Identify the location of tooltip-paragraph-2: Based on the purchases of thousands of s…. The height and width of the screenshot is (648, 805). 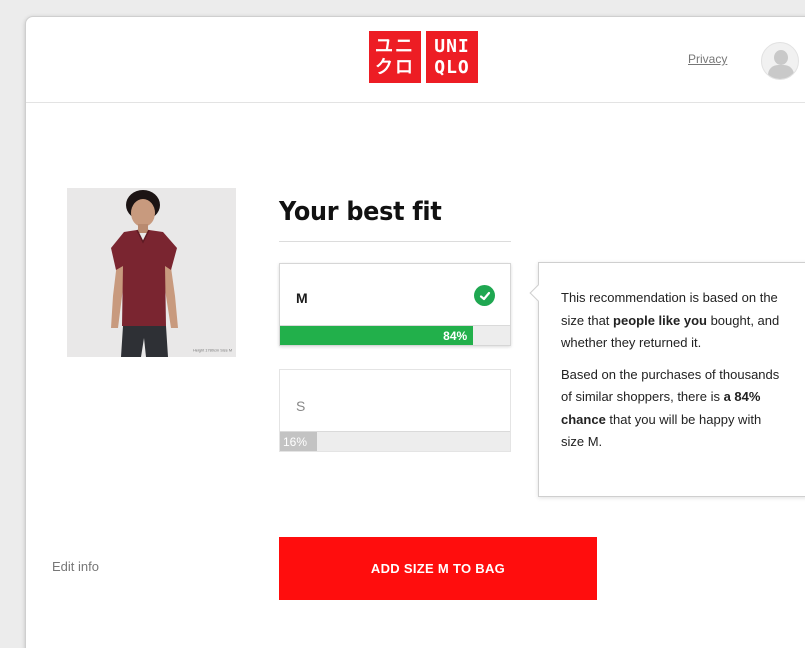
(674, 409).